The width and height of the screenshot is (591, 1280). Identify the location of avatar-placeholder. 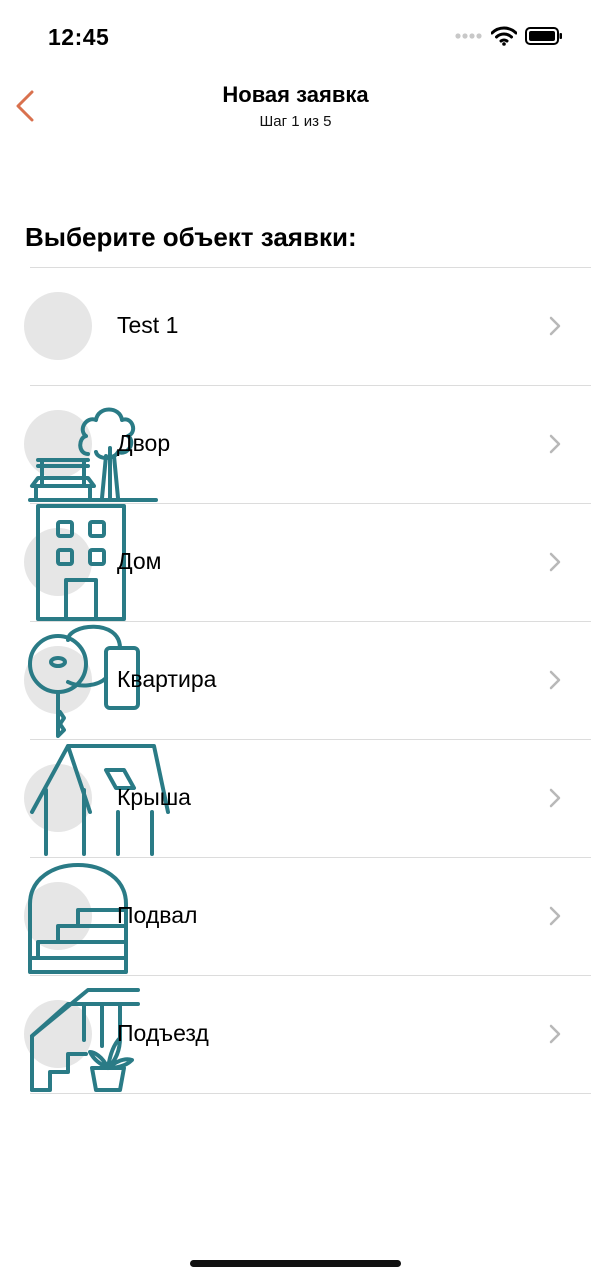
(58, 326).